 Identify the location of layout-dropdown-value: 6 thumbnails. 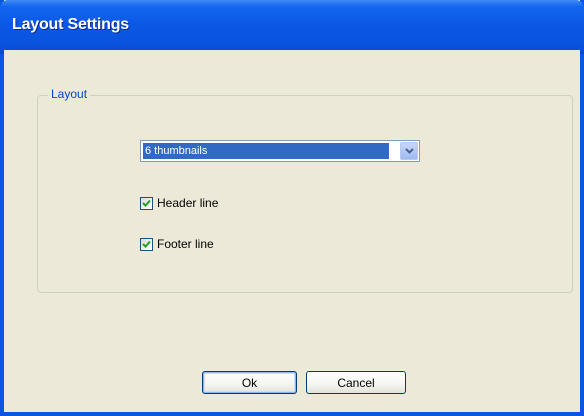
(266, 151).